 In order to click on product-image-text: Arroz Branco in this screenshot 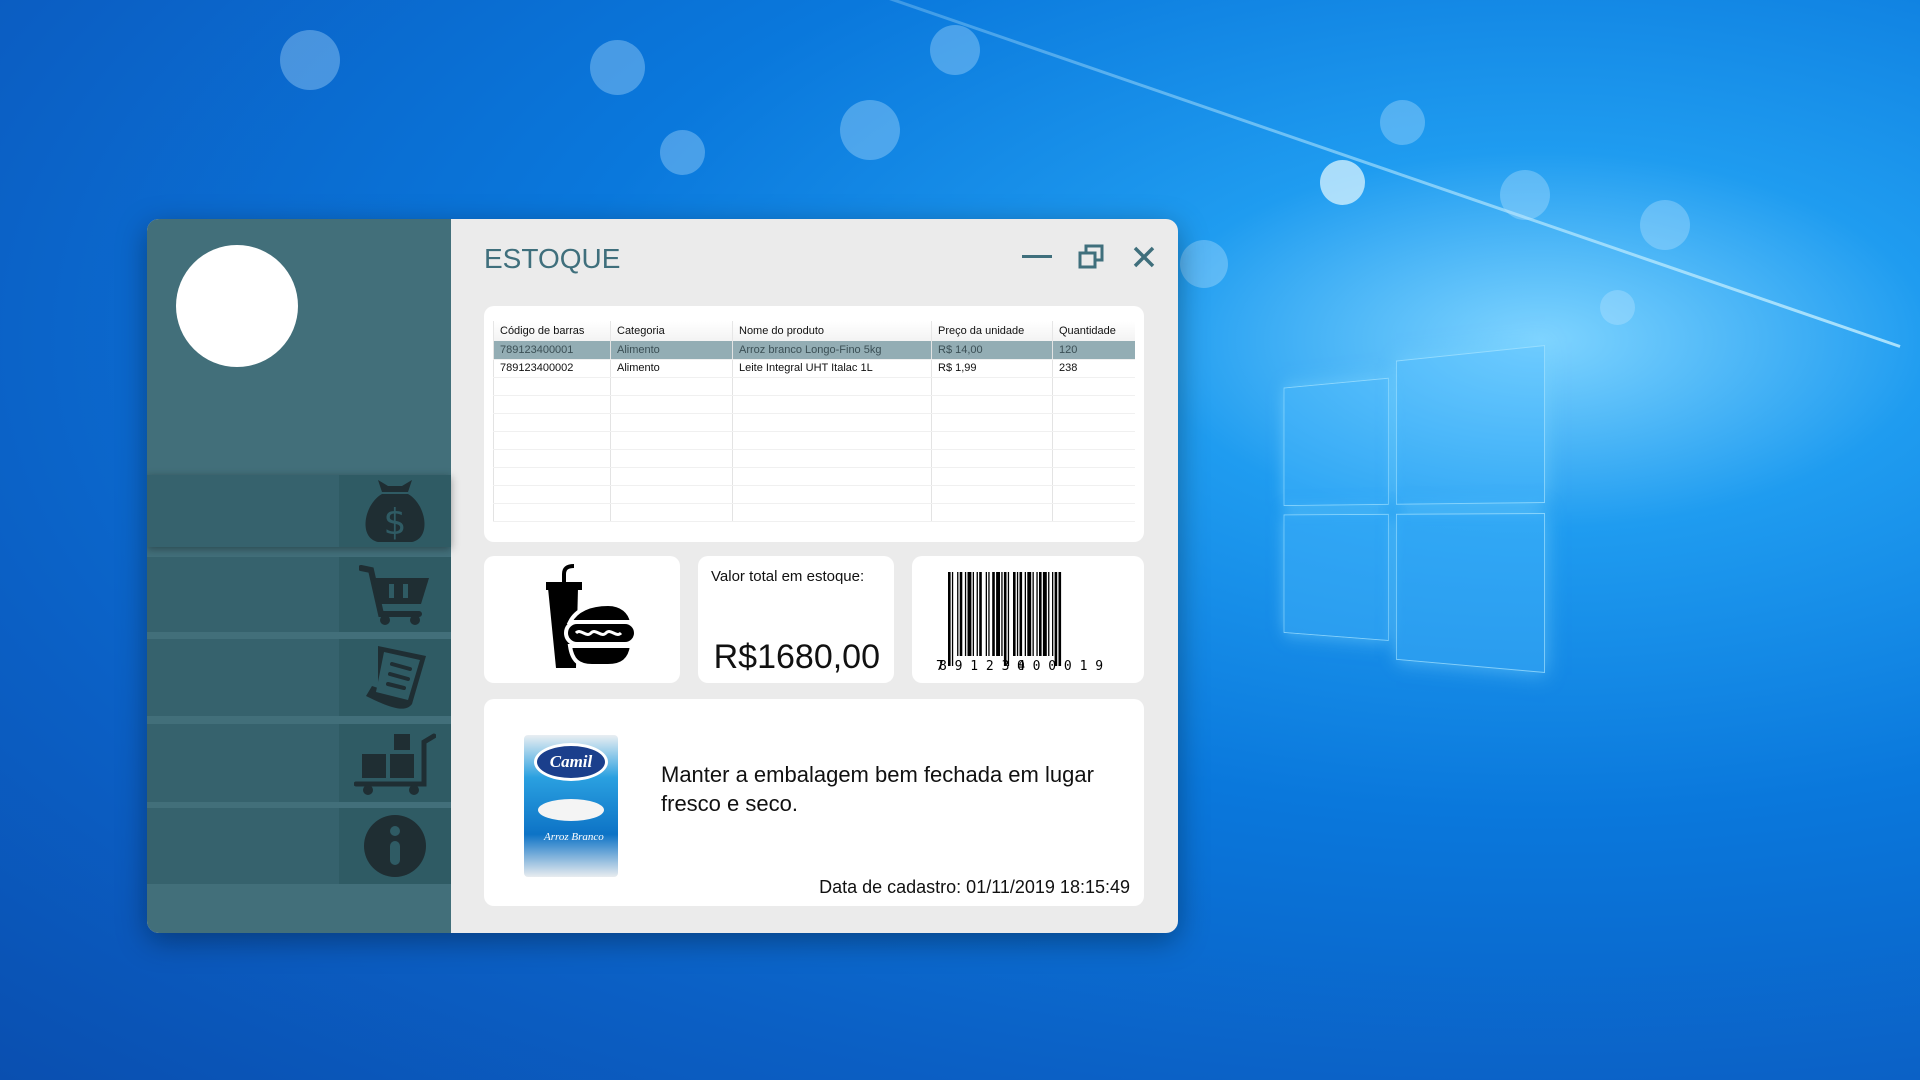, I will do `click(574, 837)`.